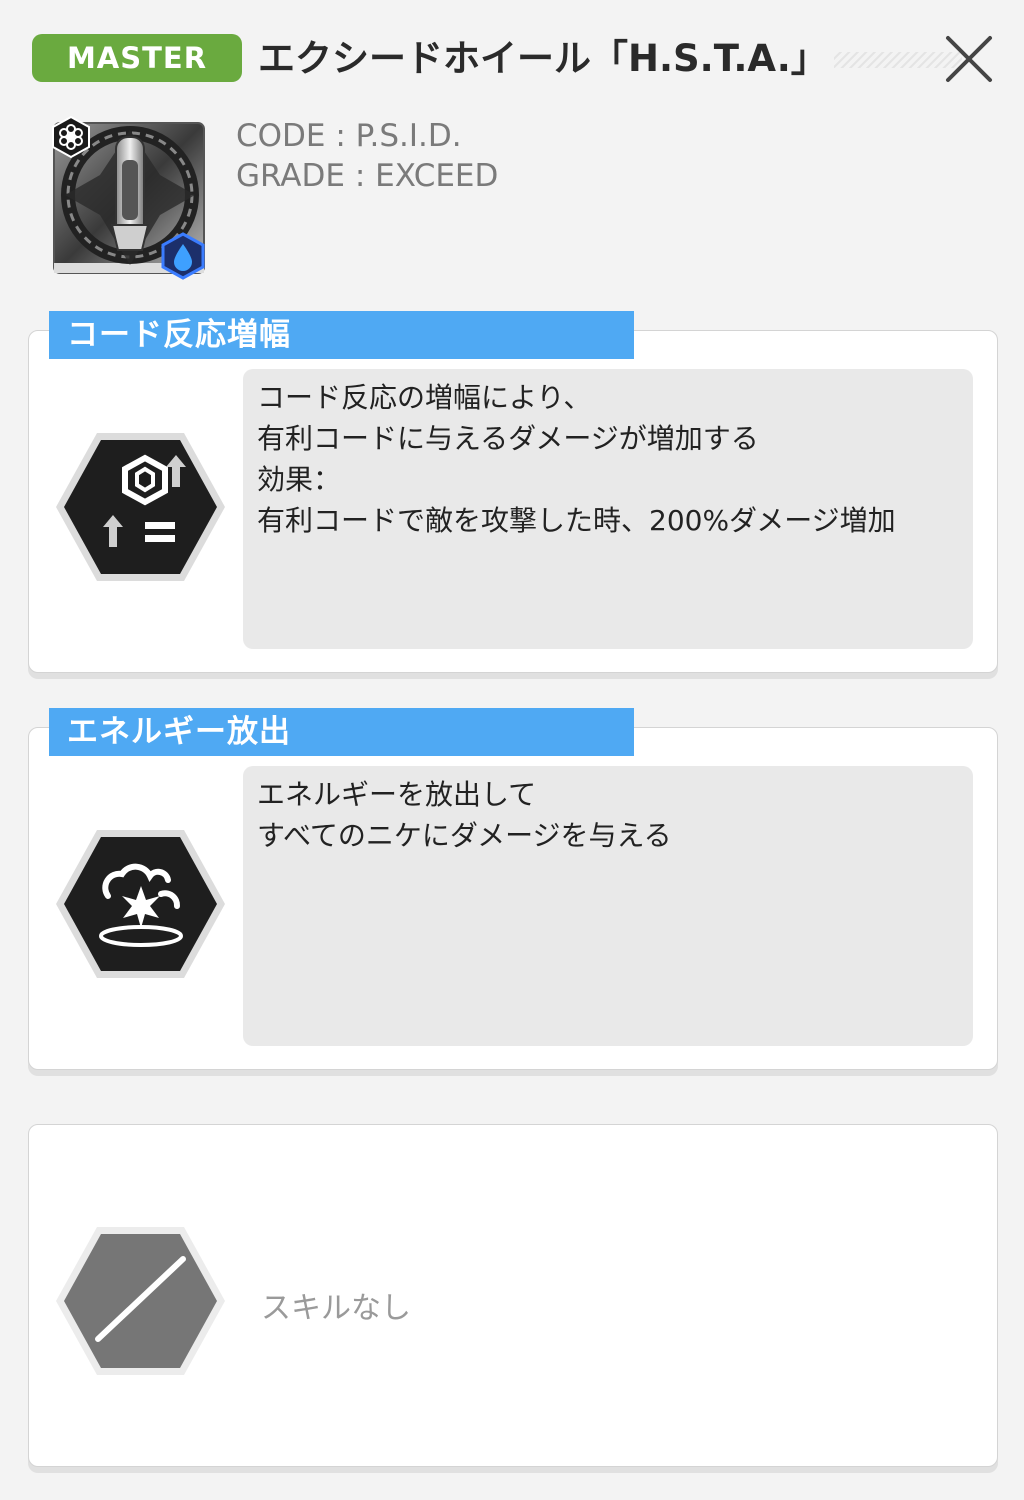 The height and width of the screenshot is (1500, 1024). I want to click on rank-badge: MASTER, so click(137, 58).